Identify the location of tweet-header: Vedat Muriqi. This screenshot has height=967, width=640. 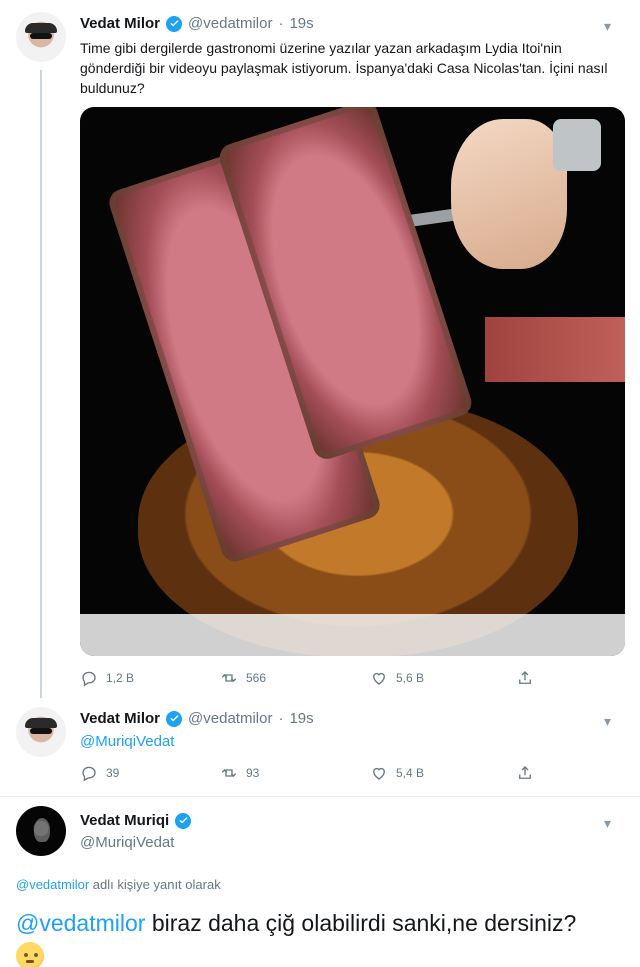
(136, 820).